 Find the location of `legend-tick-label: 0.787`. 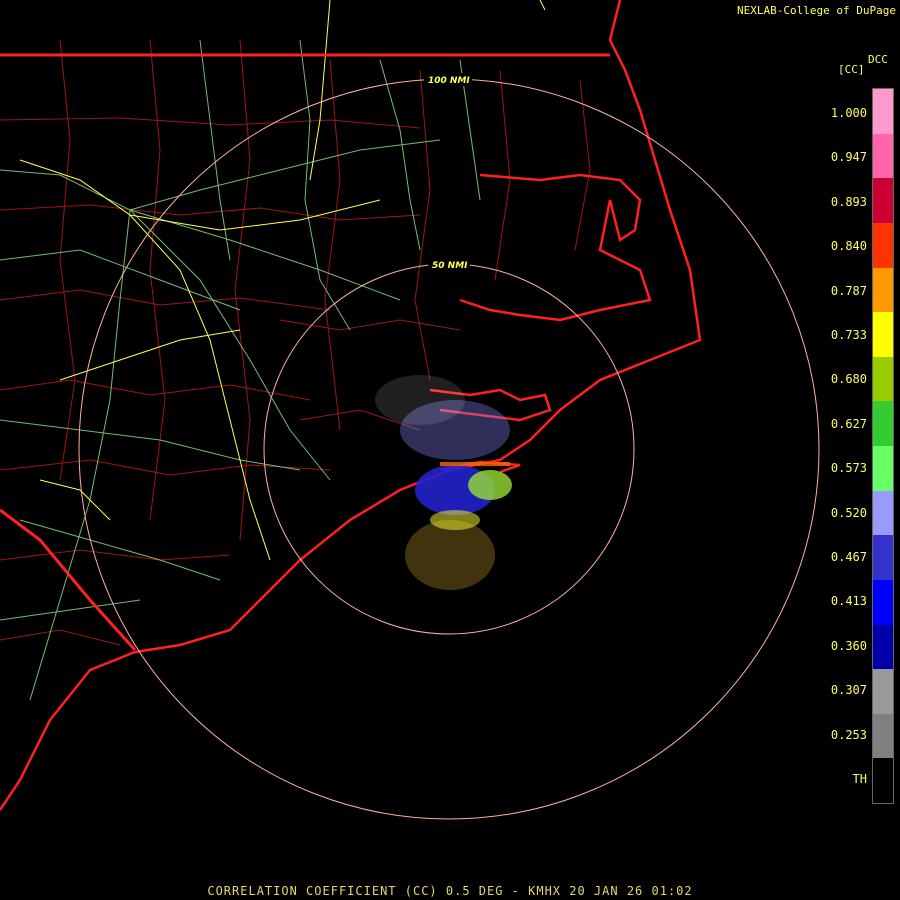

legend-tick-label: 0.787 is located at coordinates (848, 290).